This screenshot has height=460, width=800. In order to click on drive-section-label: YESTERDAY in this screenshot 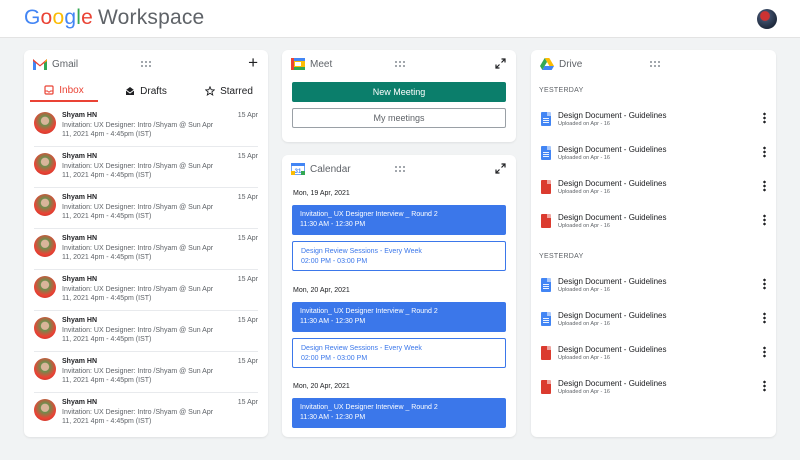, I will do `click(561, 256)`.